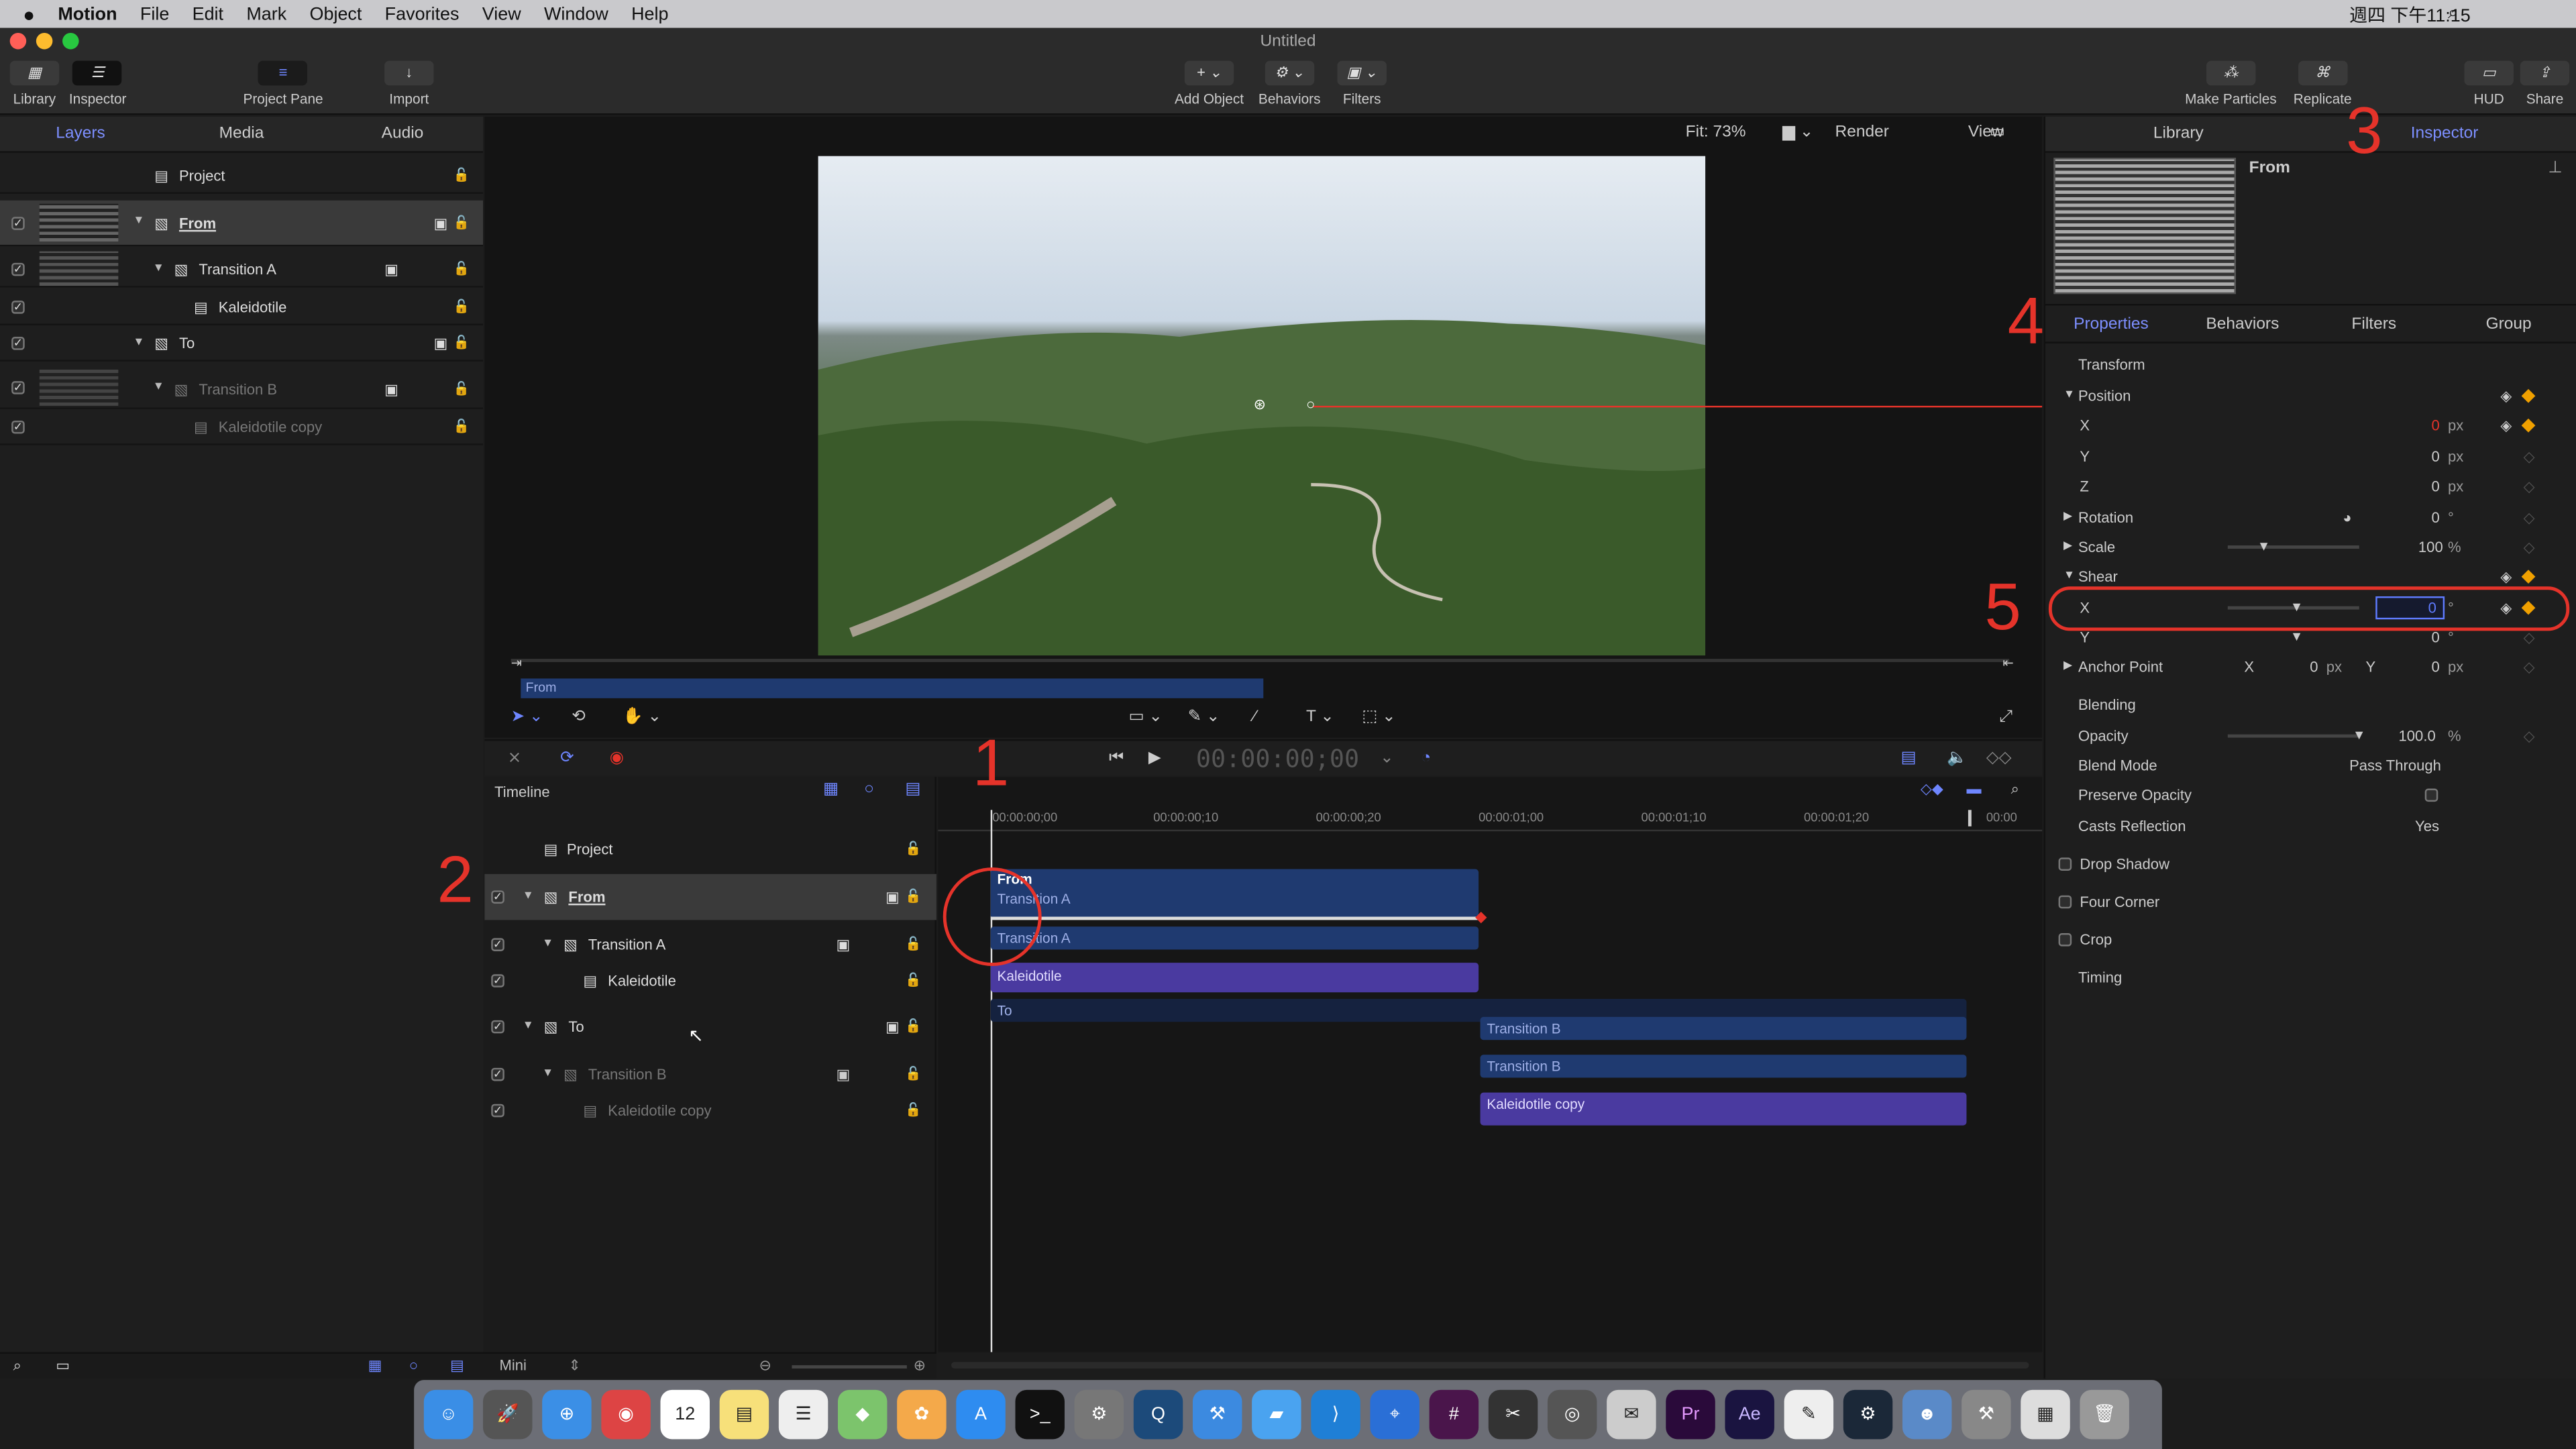  I want to click on clip-kaleidotile-copy: Kaleidotile copy, so click(1723, 1109).